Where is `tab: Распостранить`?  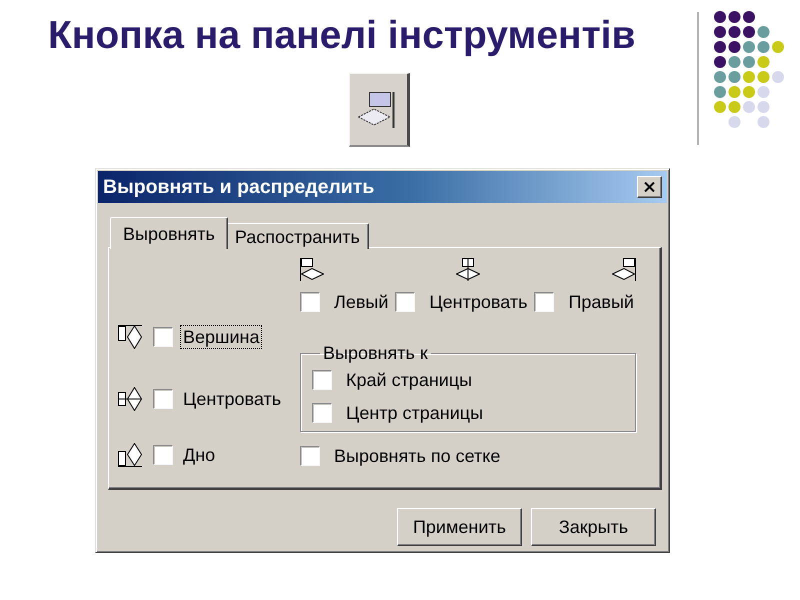
tab: Распостранить is located at coordinates (297, 236).